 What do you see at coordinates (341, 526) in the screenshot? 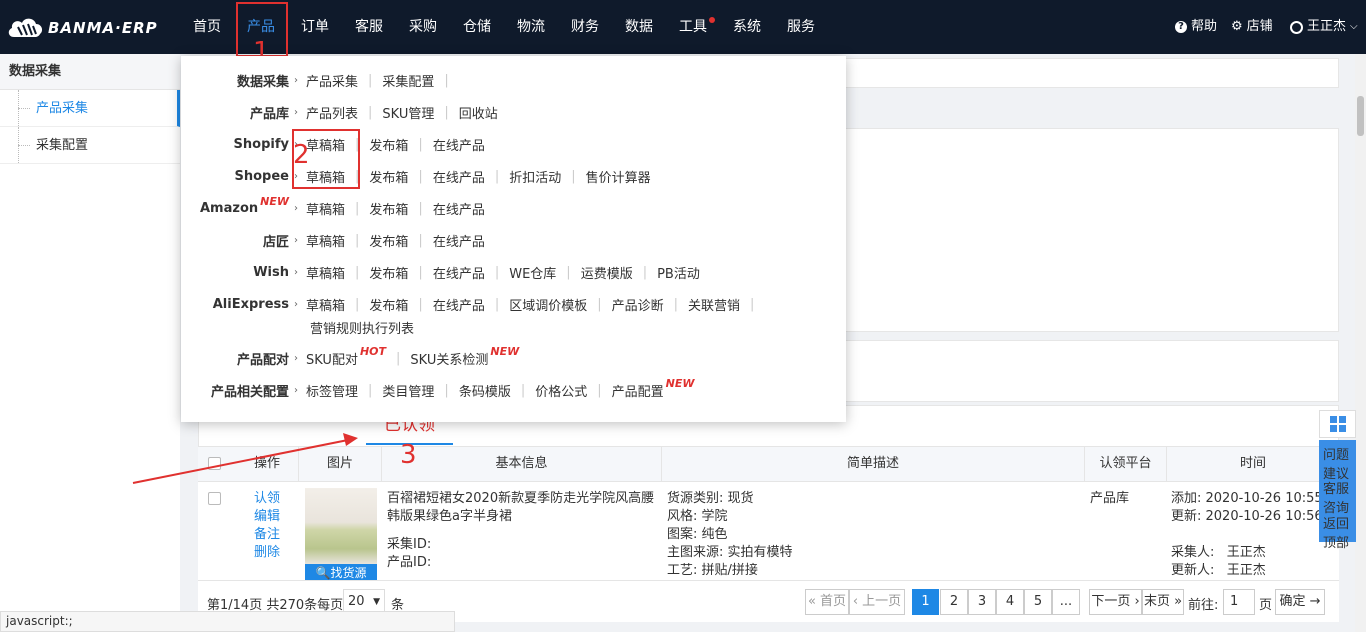
I see `product-thumbnail` at bounding box center [341, 526].